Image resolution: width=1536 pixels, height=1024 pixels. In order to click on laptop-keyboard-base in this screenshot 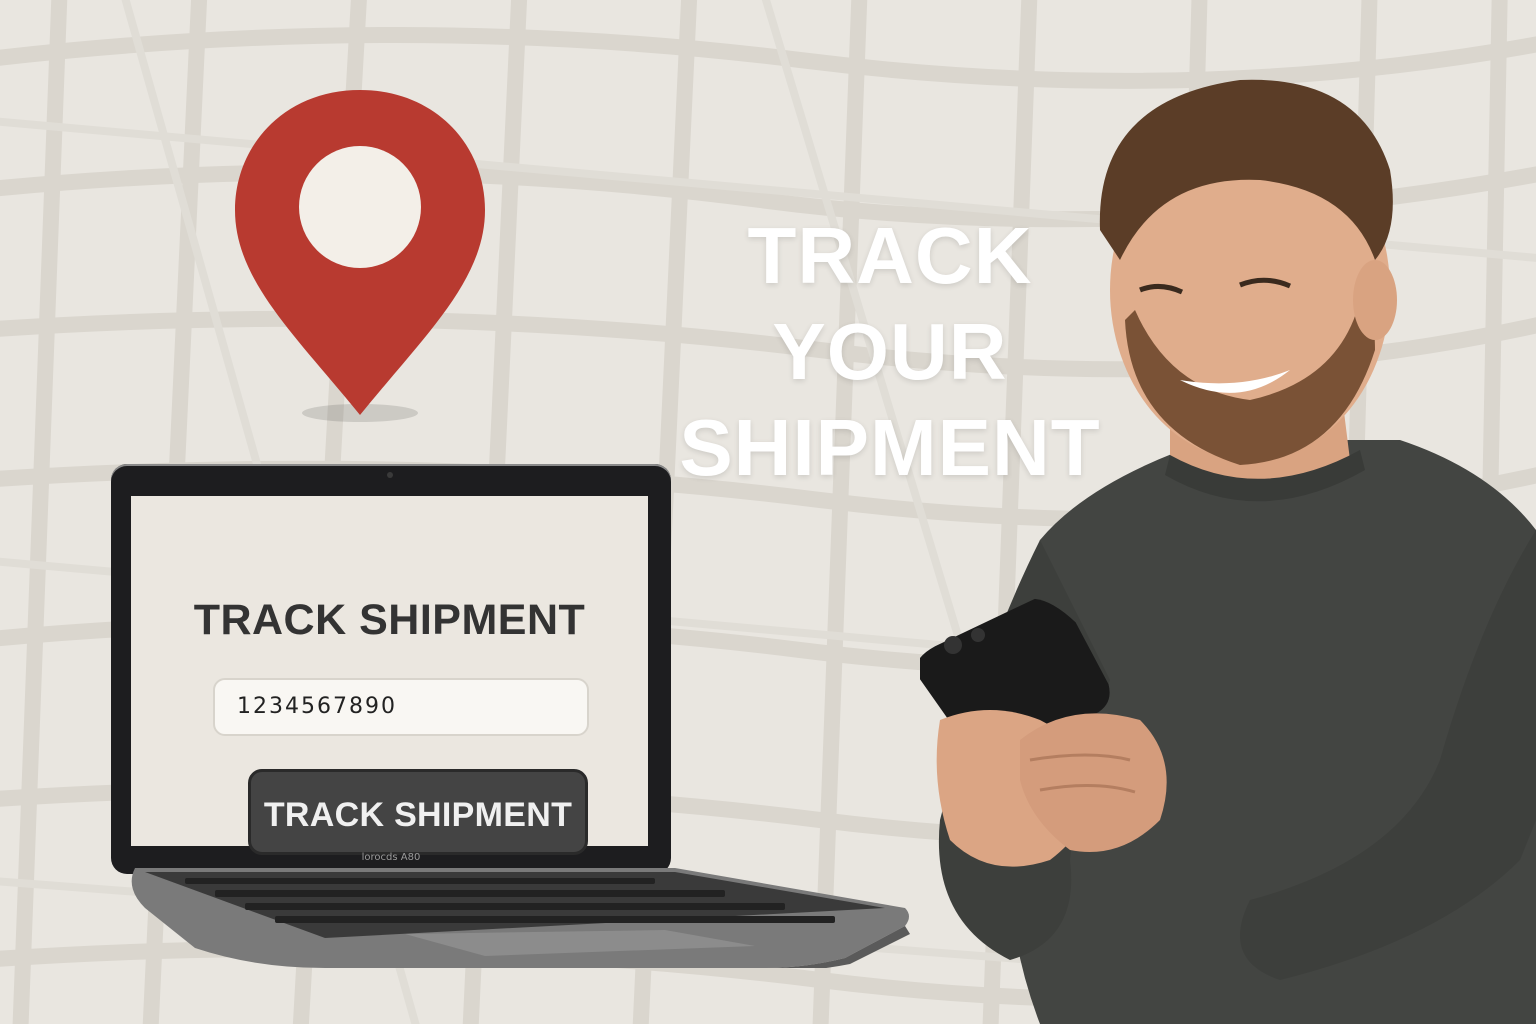, I will do `click(520, 918)`.